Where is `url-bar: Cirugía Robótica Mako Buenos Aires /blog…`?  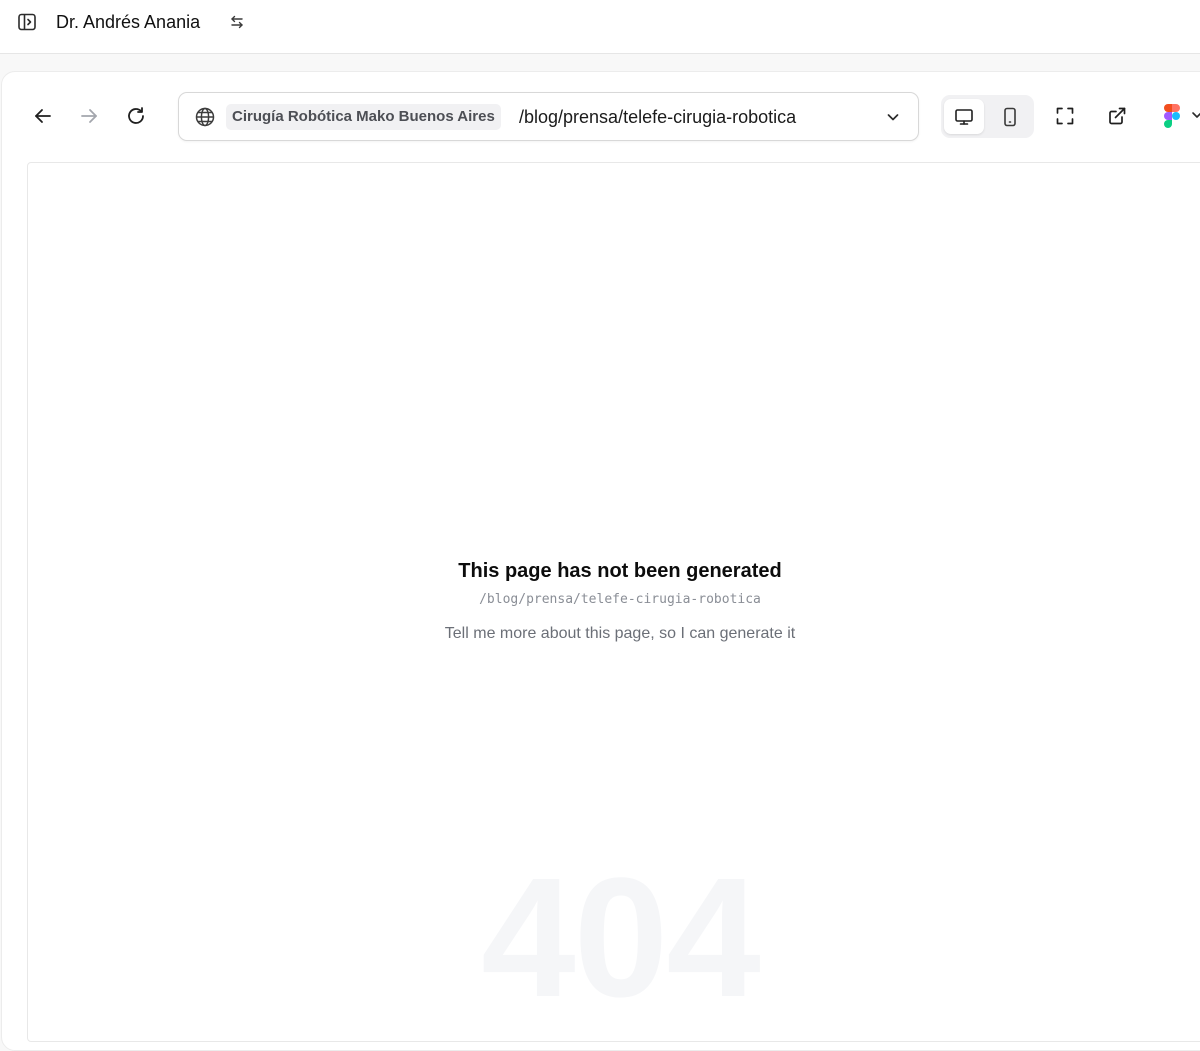 url-bar: Cirugía Robótica Mako Buenos Aires /blog… is located at coordinates (548, 116).